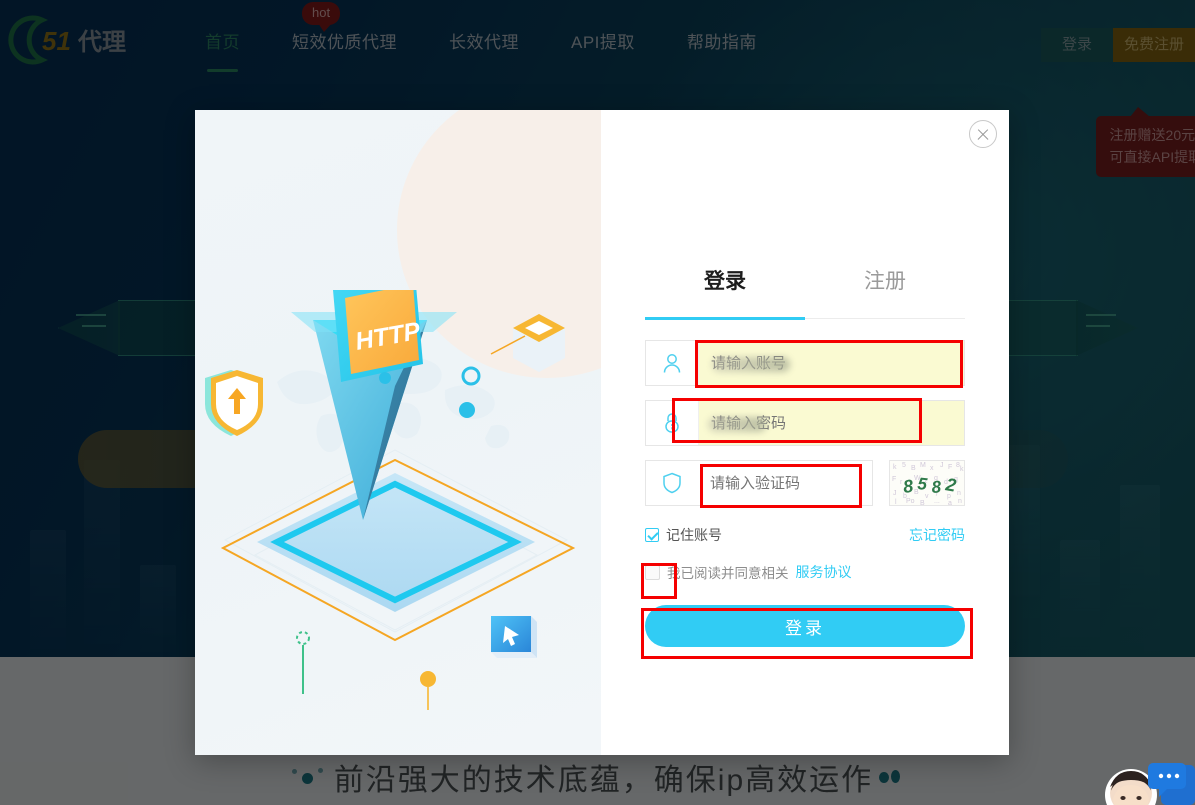  I want to click on svg-text: x, so click(932, 468).